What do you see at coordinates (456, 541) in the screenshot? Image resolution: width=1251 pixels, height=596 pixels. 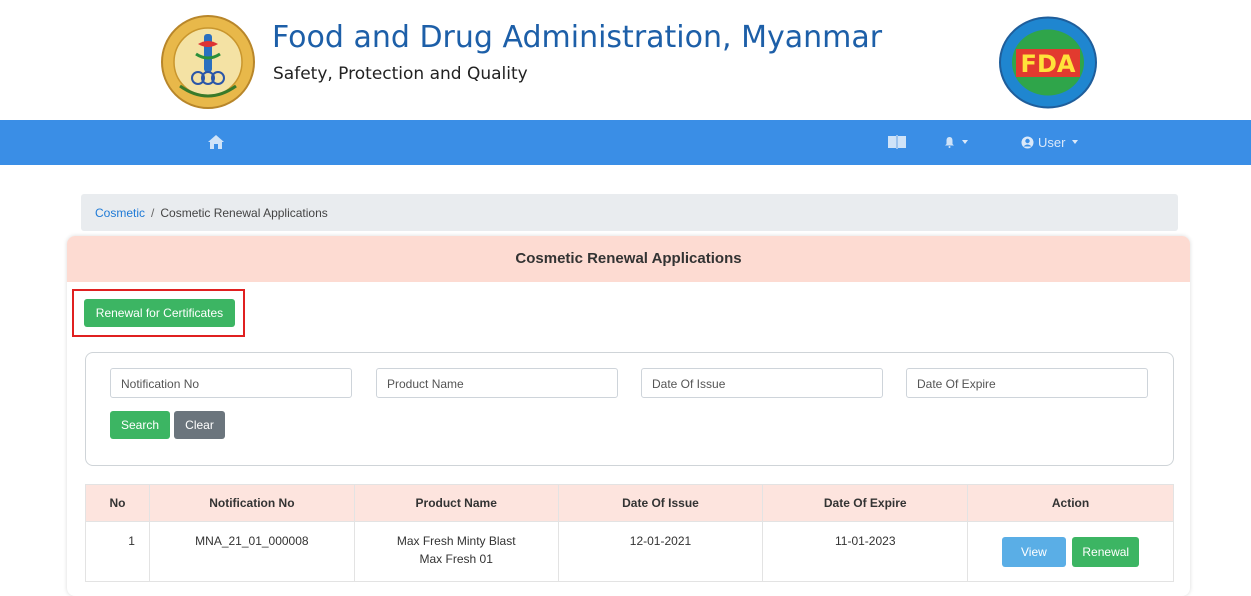 I see `product-name-line1: Max Fresh Minty Blast` at bounding box center [456, 541].